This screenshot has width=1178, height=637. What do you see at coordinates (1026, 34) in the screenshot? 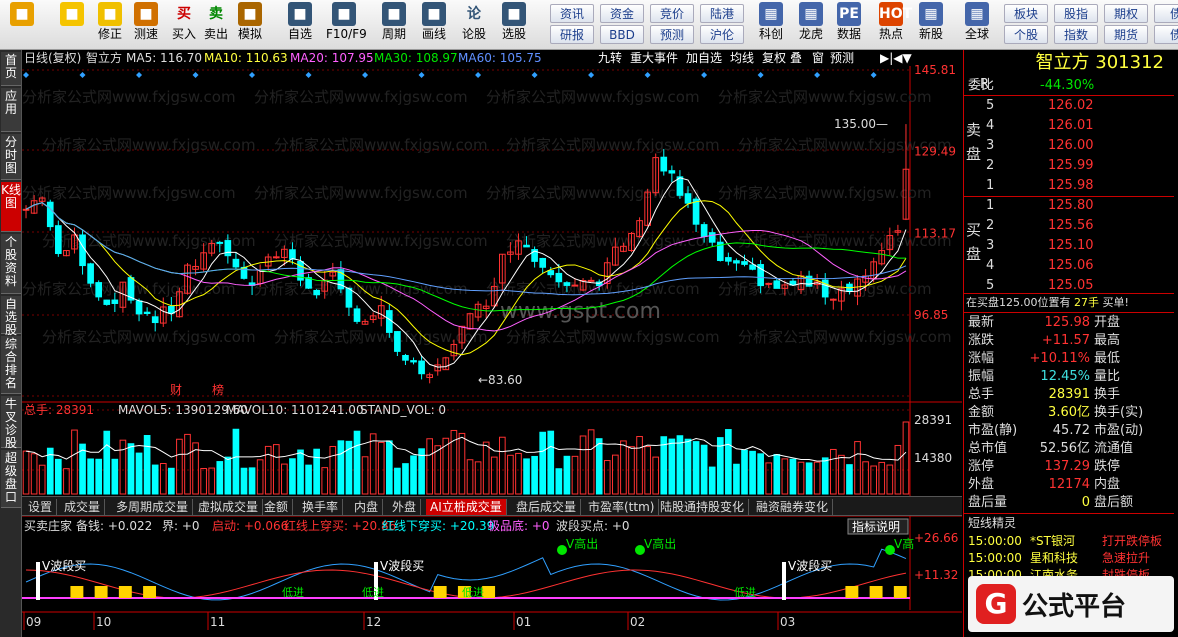
I see `toolbar-个股-button: 个股` at bounding box center [1026, 34].